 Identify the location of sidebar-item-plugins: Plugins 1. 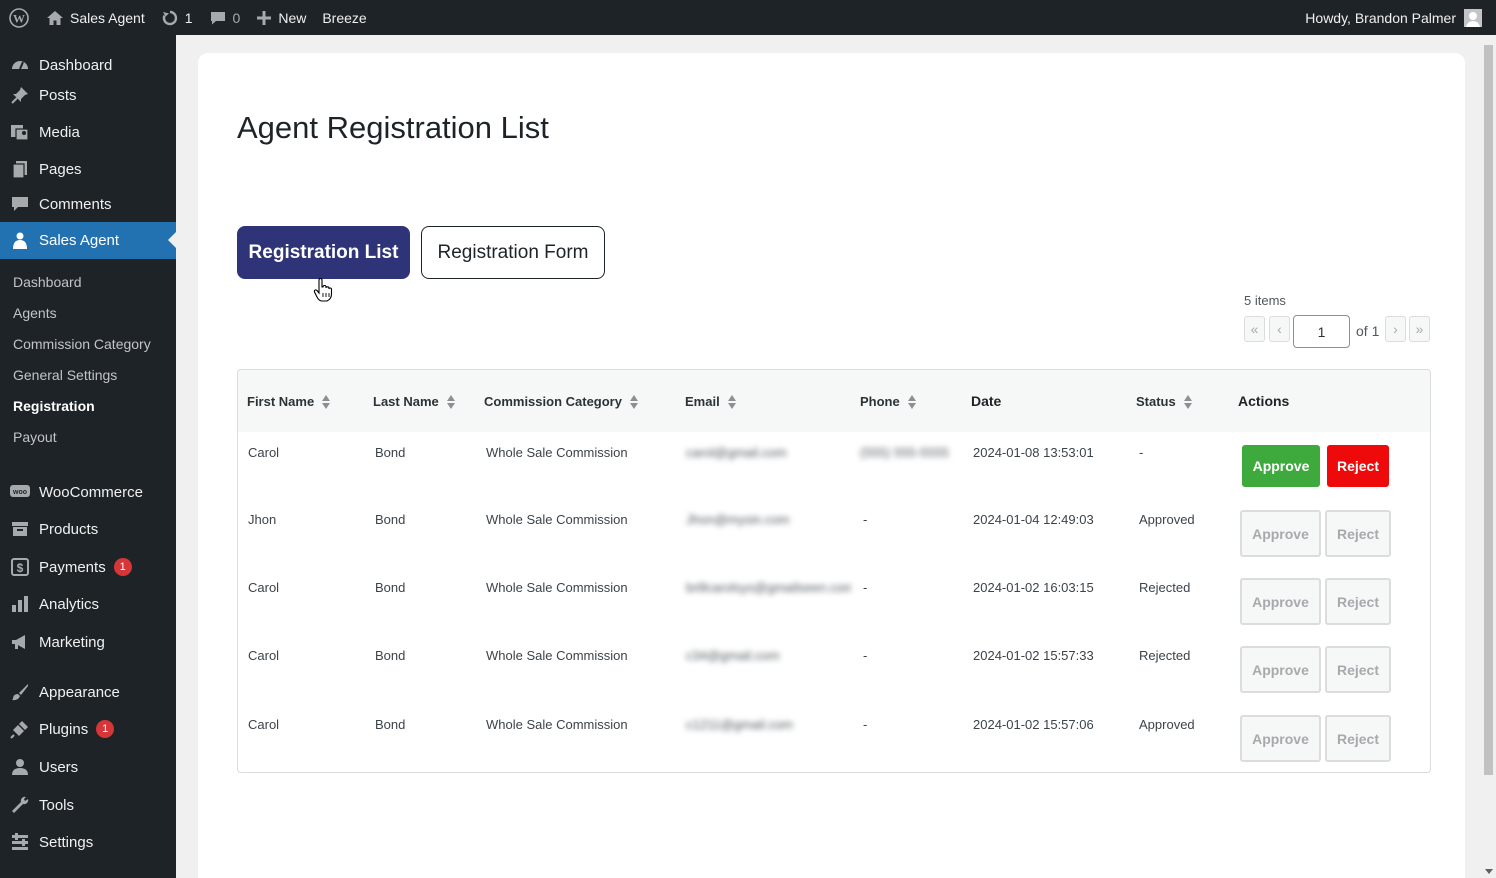
(88, 729).